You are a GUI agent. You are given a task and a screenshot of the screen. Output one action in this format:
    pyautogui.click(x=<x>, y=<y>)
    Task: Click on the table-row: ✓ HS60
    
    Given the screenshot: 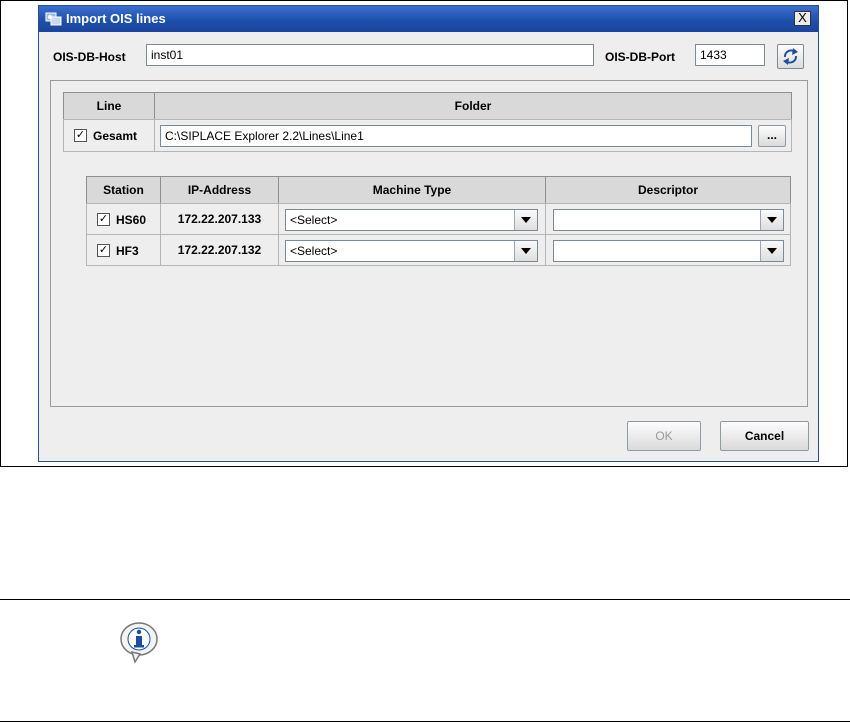 What is the action you would take?
    pyautogui.click(x=123, y=219)
    